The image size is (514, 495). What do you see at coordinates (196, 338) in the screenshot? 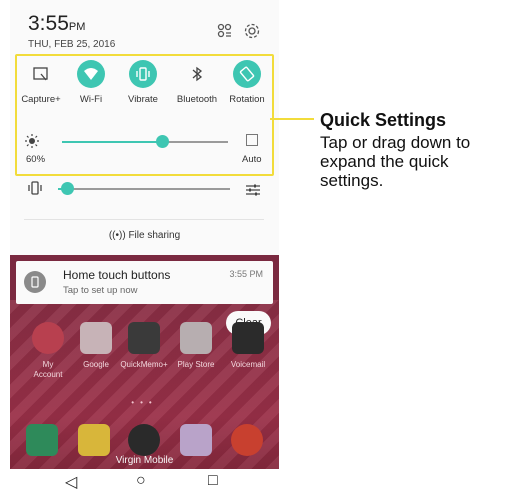
I see `play-store-icon` at bounding box center [196, 338].